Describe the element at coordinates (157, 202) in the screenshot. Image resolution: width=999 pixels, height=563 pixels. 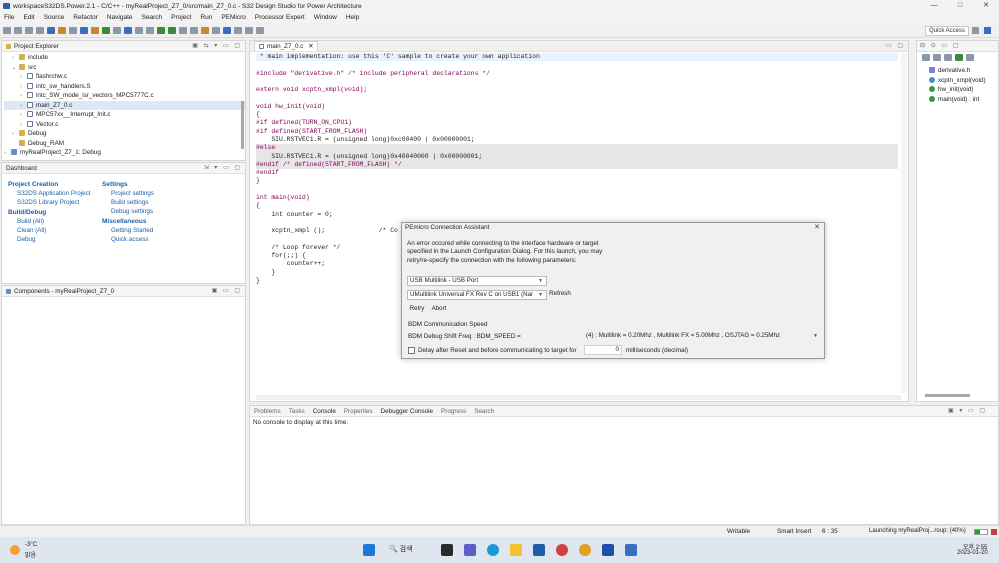
I see `build-settings-link: Build settings` at that location.